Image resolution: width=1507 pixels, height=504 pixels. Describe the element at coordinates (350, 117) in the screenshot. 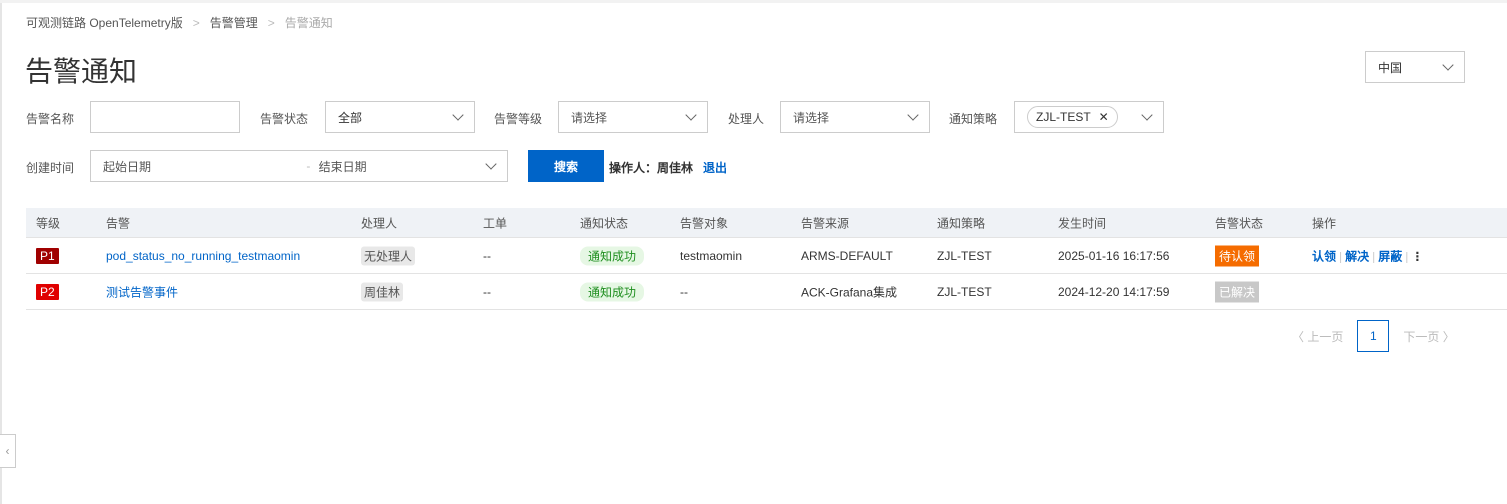

I see `alert-status-value: 全部` at that location.